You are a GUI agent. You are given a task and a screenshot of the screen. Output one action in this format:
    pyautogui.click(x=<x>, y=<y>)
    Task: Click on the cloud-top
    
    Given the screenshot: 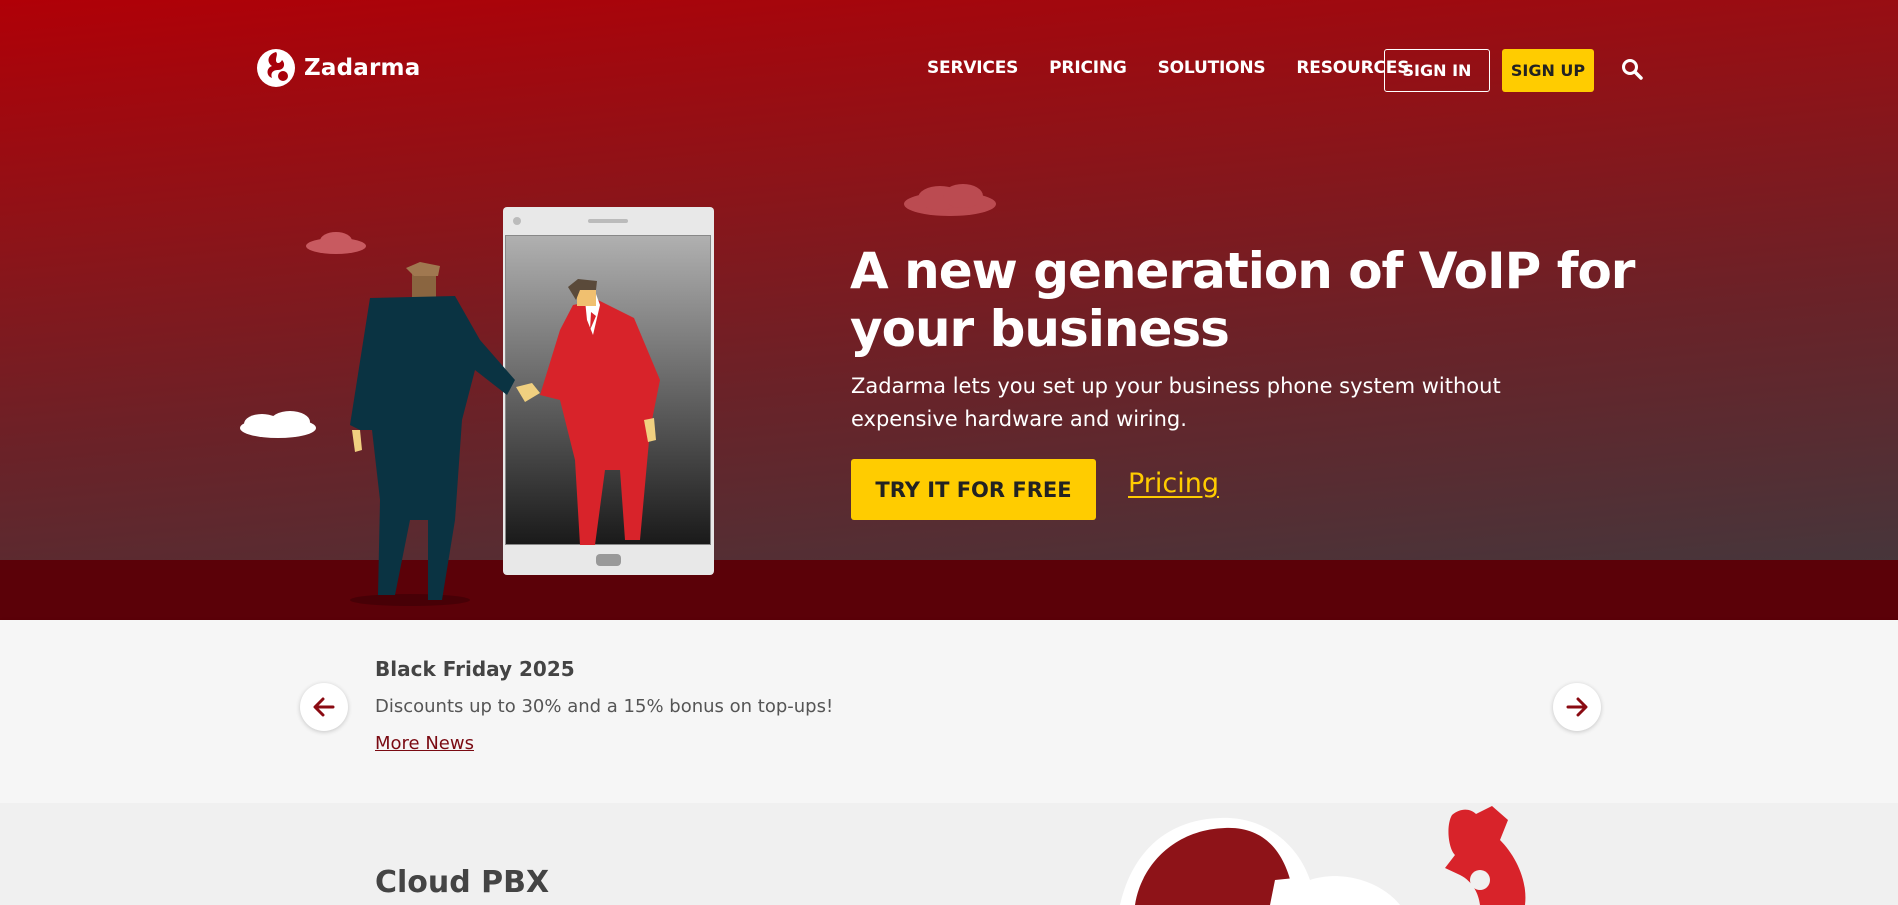 What is the action you would take?
    pyautogui.click(x=950, y=200)
    